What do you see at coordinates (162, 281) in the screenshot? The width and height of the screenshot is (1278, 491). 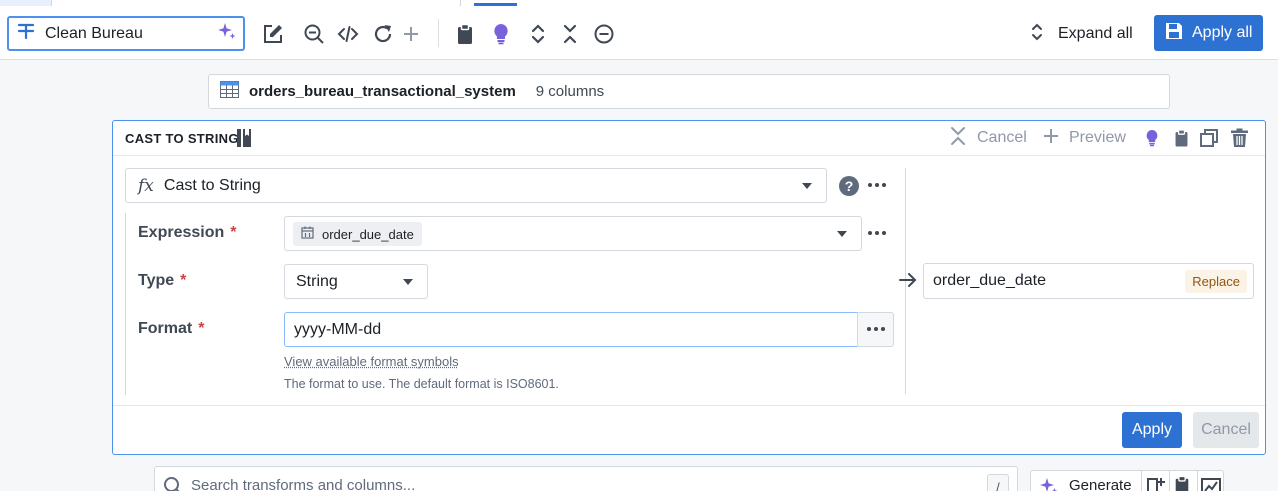 I see `type-label: Type *` at bounding box center [162, 281].